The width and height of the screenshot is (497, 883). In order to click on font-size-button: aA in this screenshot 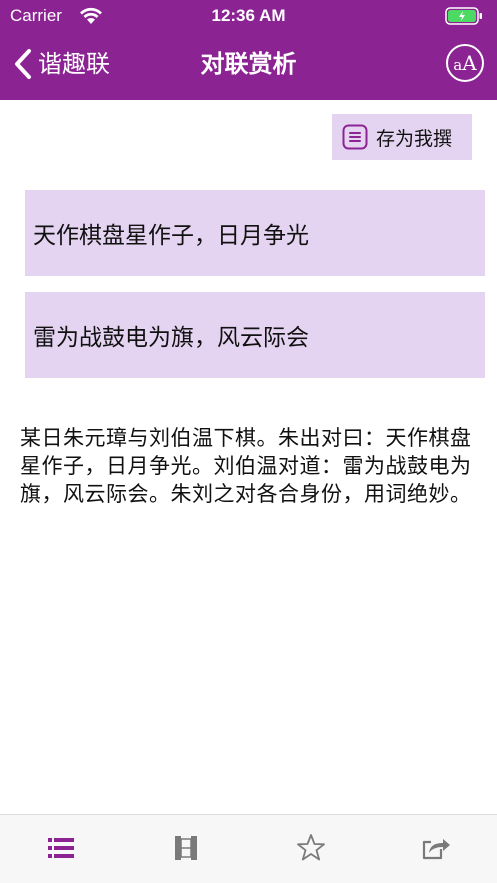, I will do `click(465, 63)`.